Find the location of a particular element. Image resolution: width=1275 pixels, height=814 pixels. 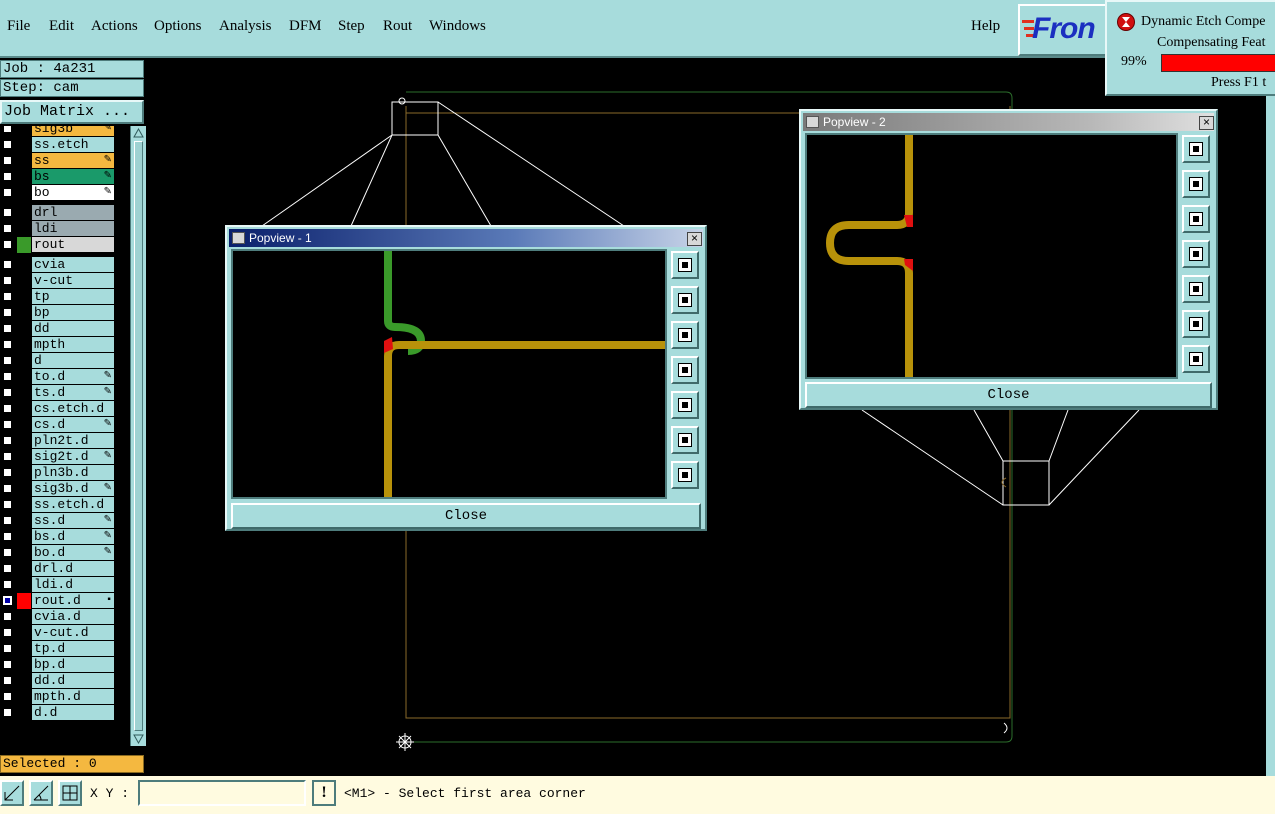

layer-row: ss.etch.d is located at coordinates (65, 505).